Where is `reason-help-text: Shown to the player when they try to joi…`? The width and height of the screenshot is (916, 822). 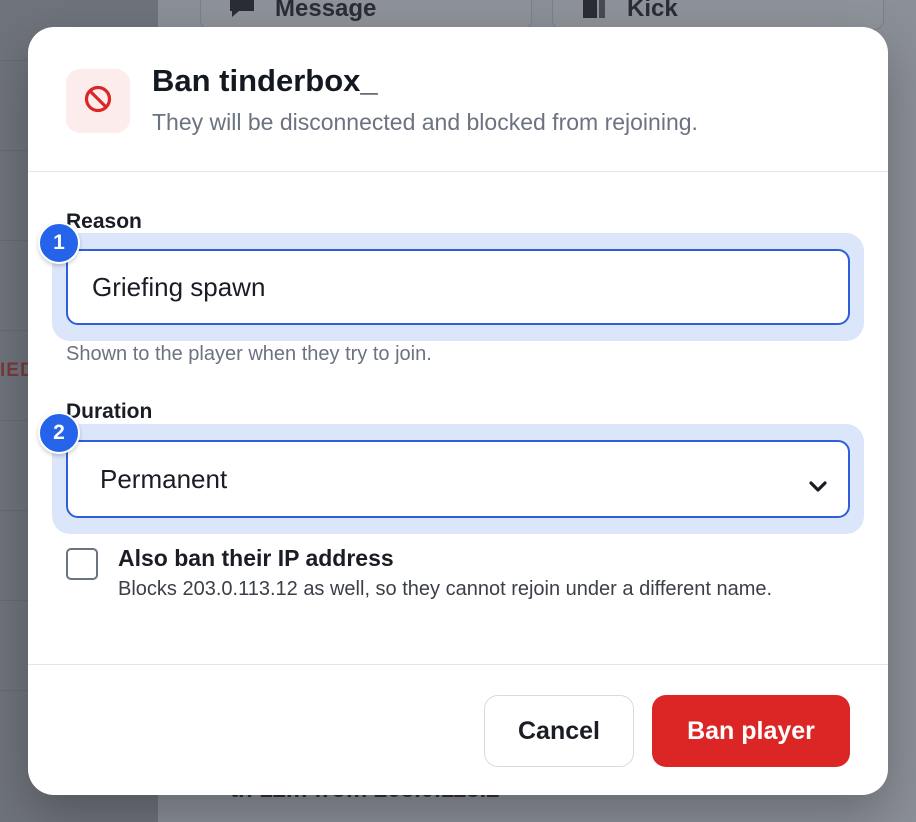 reason-help-text: Shown to the player when they try to joi… is located at coordinates (249, 354).